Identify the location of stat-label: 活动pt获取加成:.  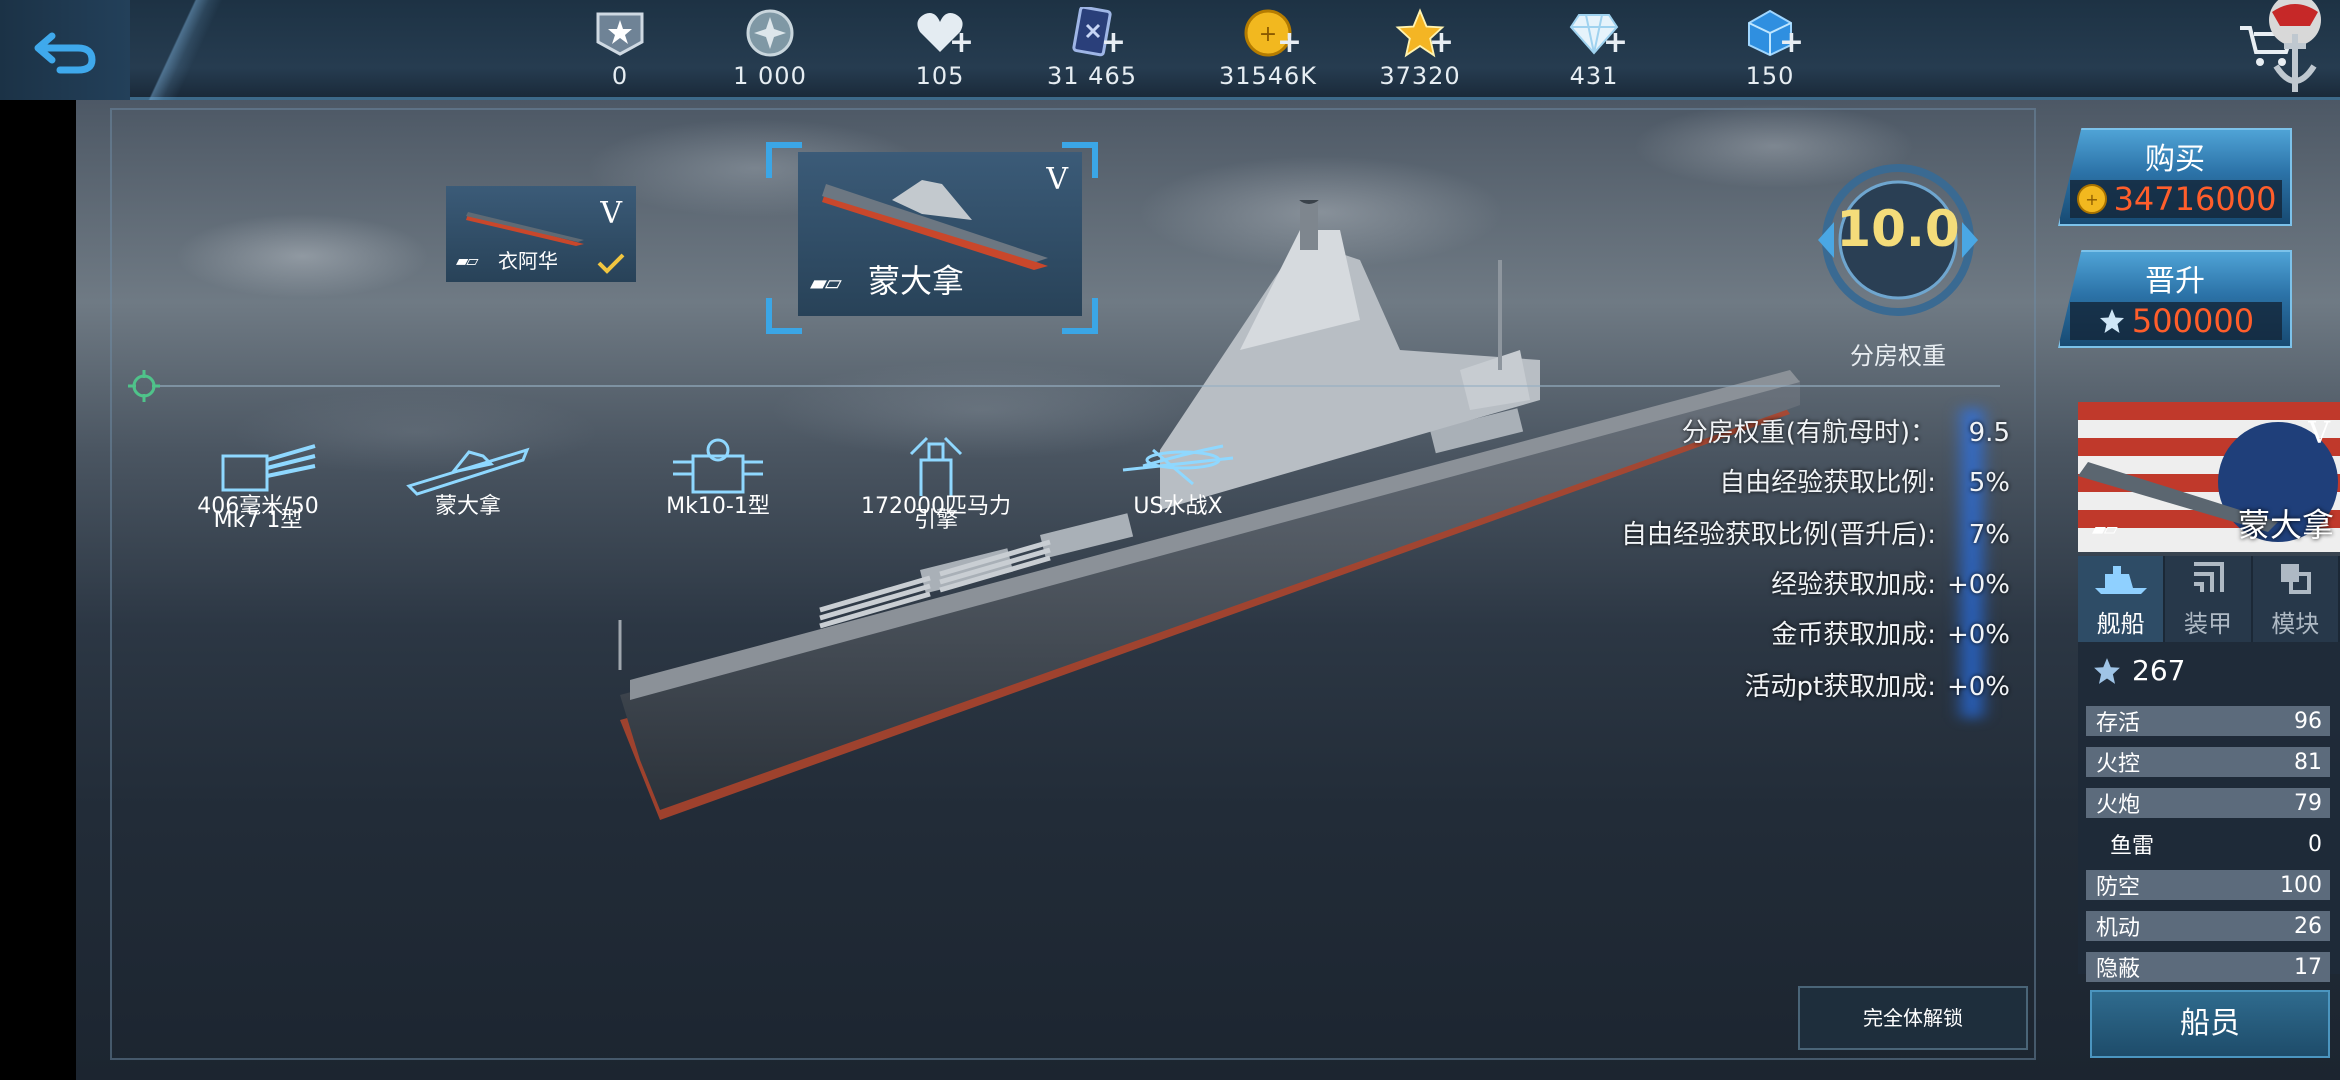
(1840, 687).